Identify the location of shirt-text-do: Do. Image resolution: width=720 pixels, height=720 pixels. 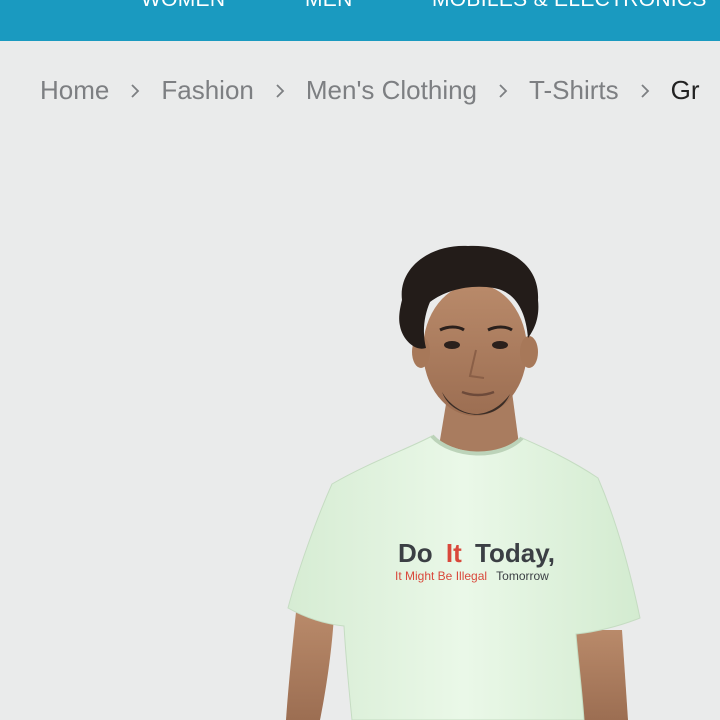
(415, 553).